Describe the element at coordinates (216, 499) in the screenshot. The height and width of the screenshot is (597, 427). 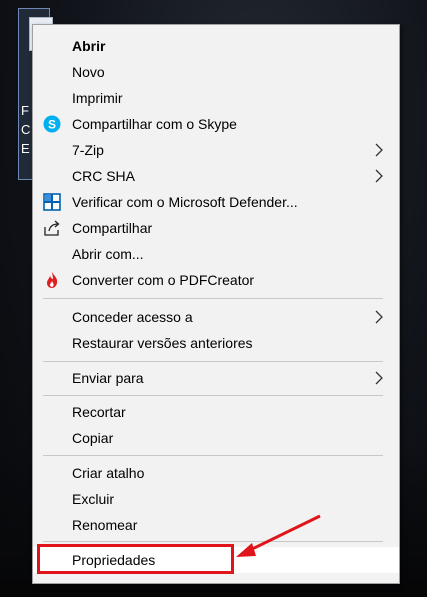
I see `menu-item-excluir: Excluir` at that location.